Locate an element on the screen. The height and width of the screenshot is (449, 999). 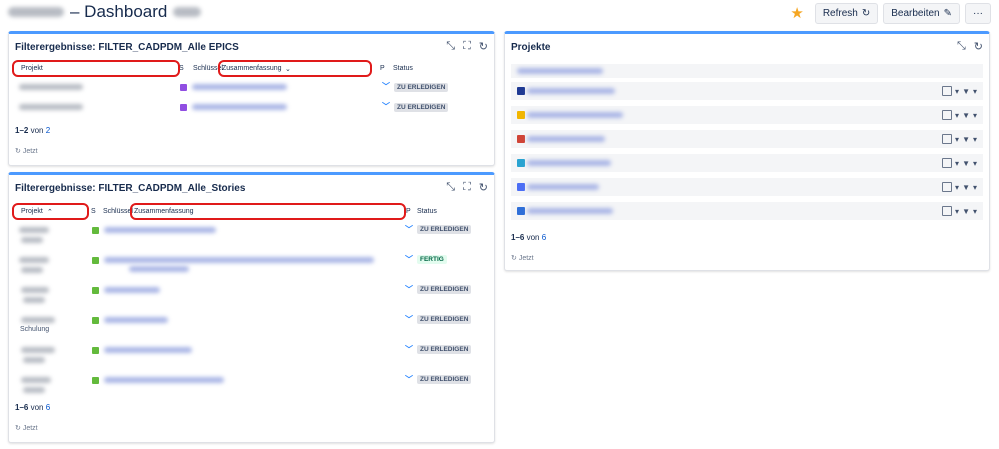
refresh-button: Refresh ↻ is located at coordinates (846, 13).